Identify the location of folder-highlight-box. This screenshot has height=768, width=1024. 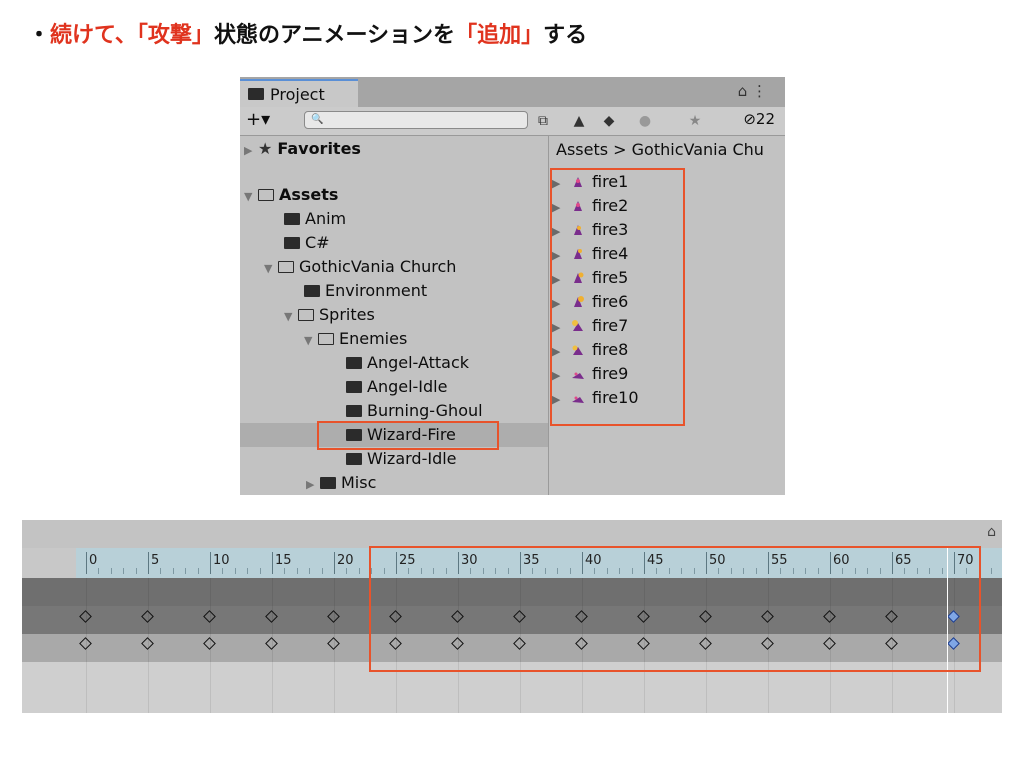
(408, 435).